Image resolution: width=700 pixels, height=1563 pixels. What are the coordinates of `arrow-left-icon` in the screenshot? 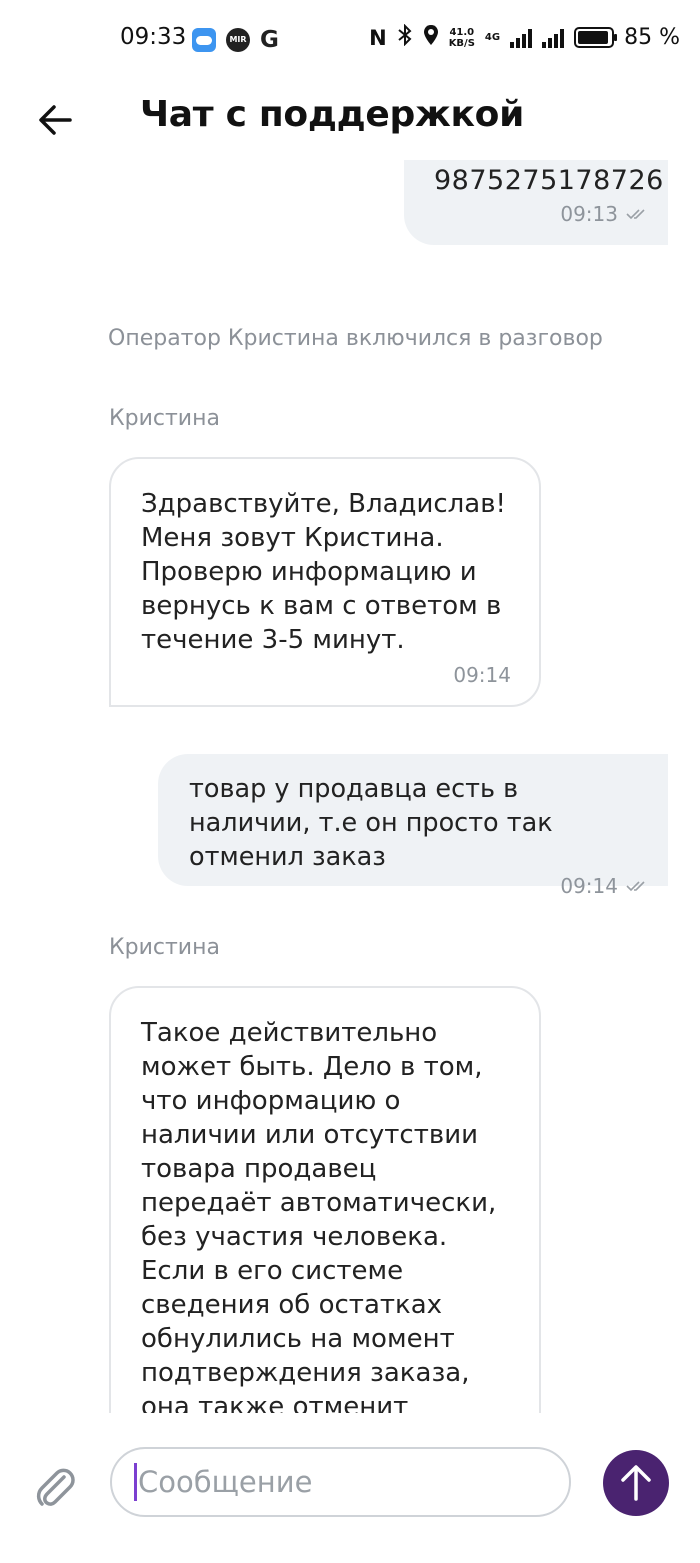 It's located at (55, 120).